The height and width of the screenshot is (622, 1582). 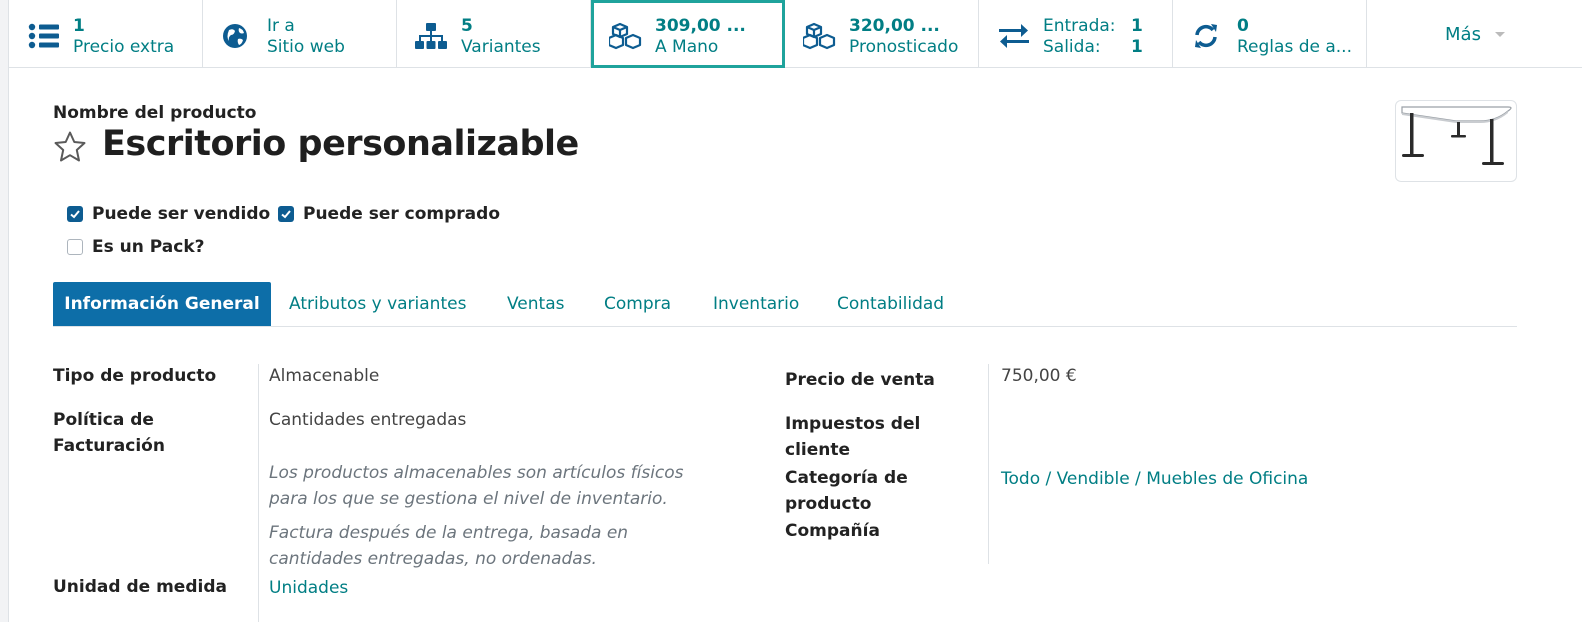 What do you see at coordinates (402, 214) in the screenshot?
I see `can-be-purchased-label: Puede ser comprado` at bounding box center [402, 214].